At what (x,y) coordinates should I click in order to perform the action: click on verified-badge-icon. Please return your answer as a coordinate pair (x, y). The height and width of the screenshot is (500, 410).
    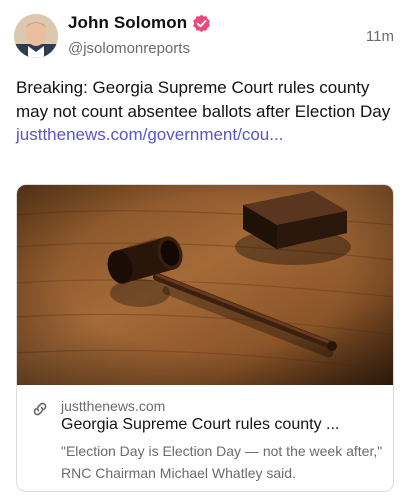
    Looking at the image, I should click on (202, 23).